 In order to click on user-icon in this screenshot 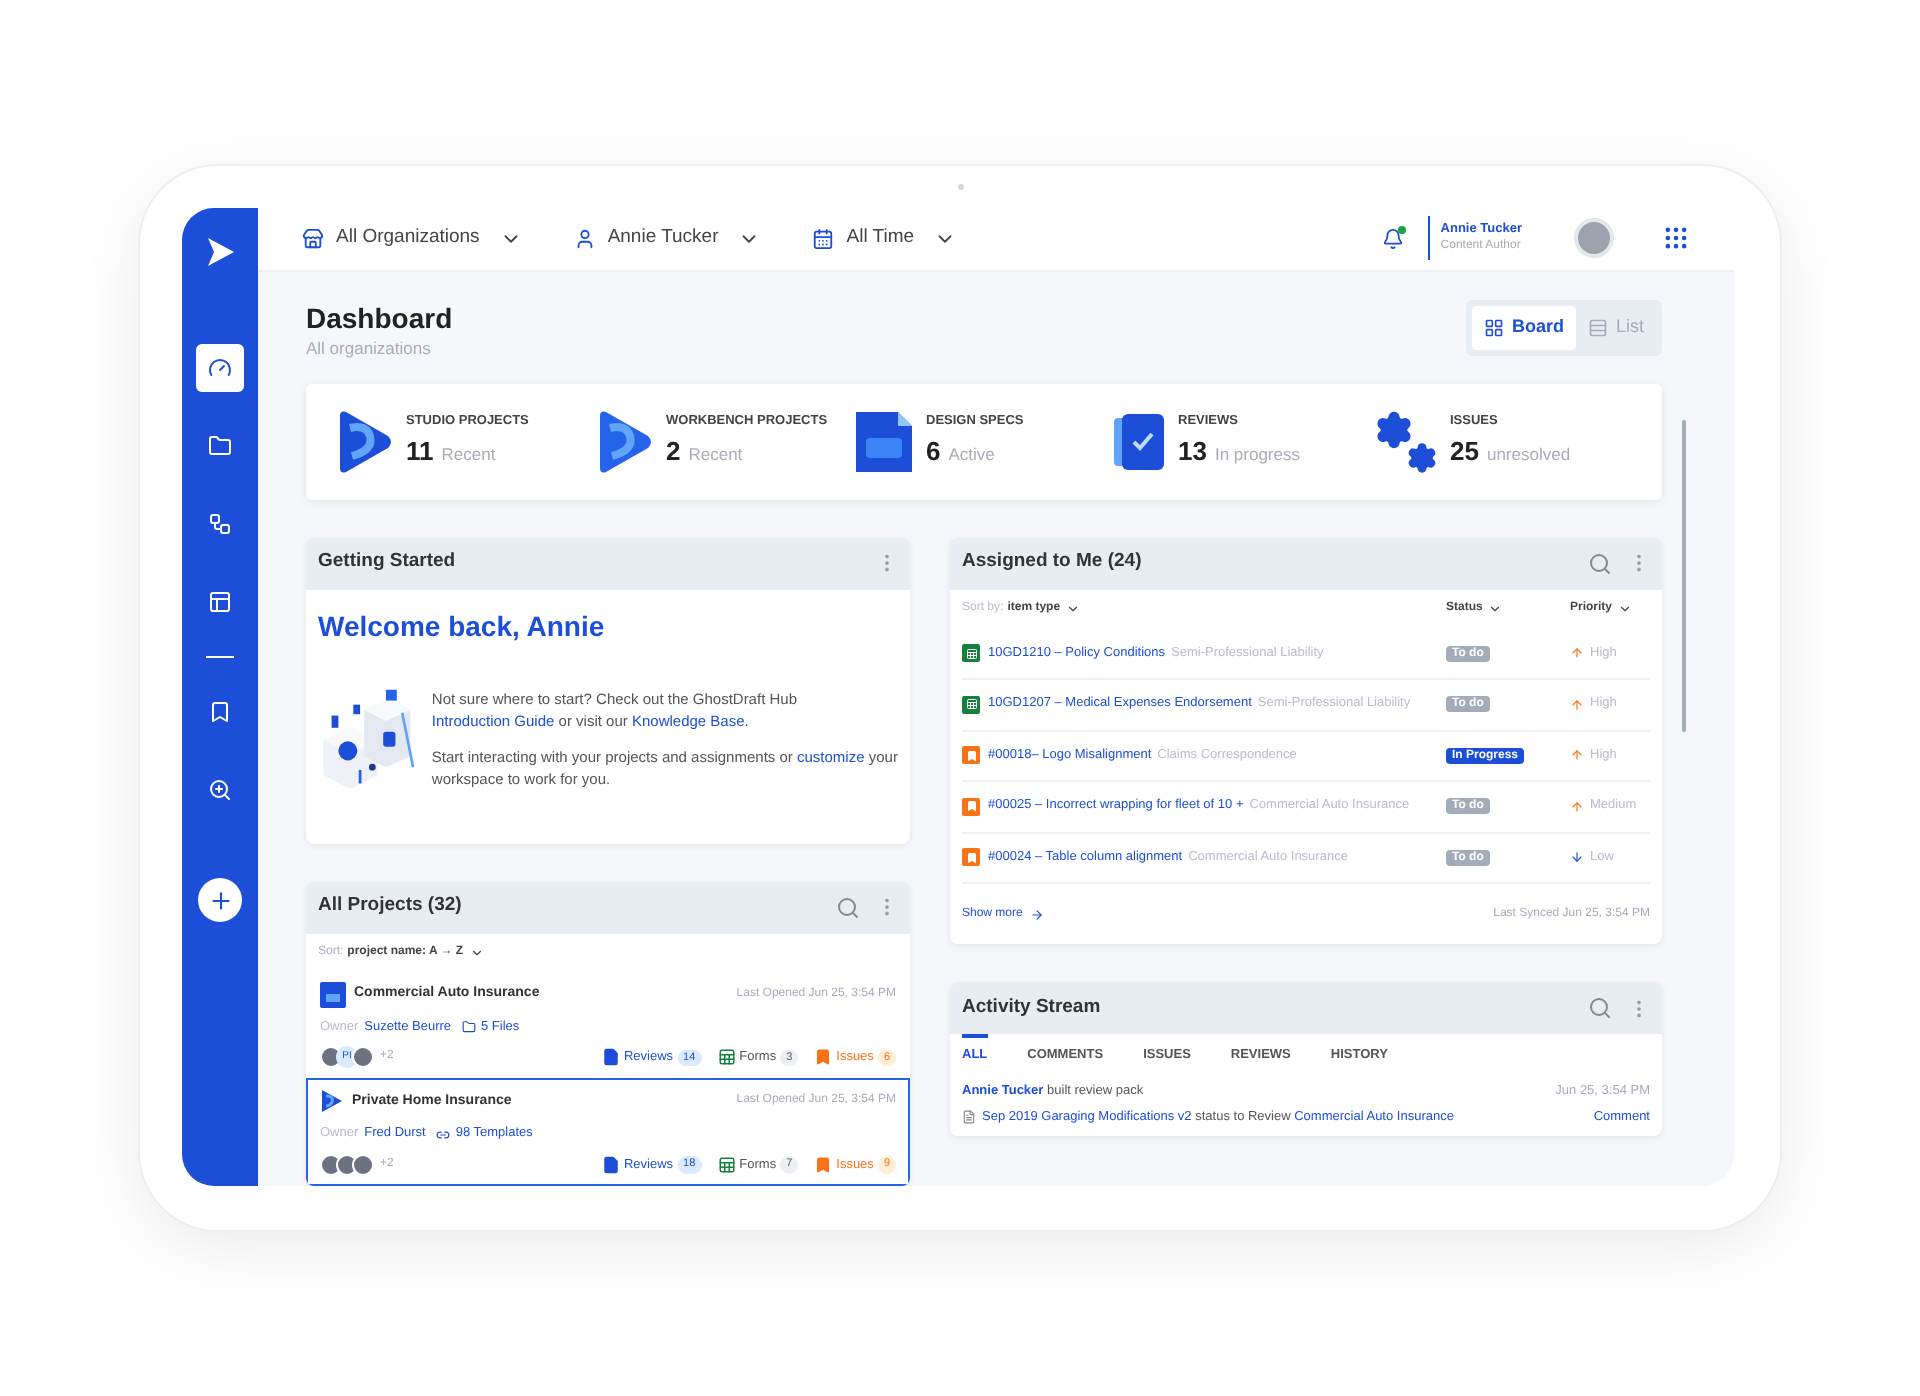, I will do `click(584, 238)`.